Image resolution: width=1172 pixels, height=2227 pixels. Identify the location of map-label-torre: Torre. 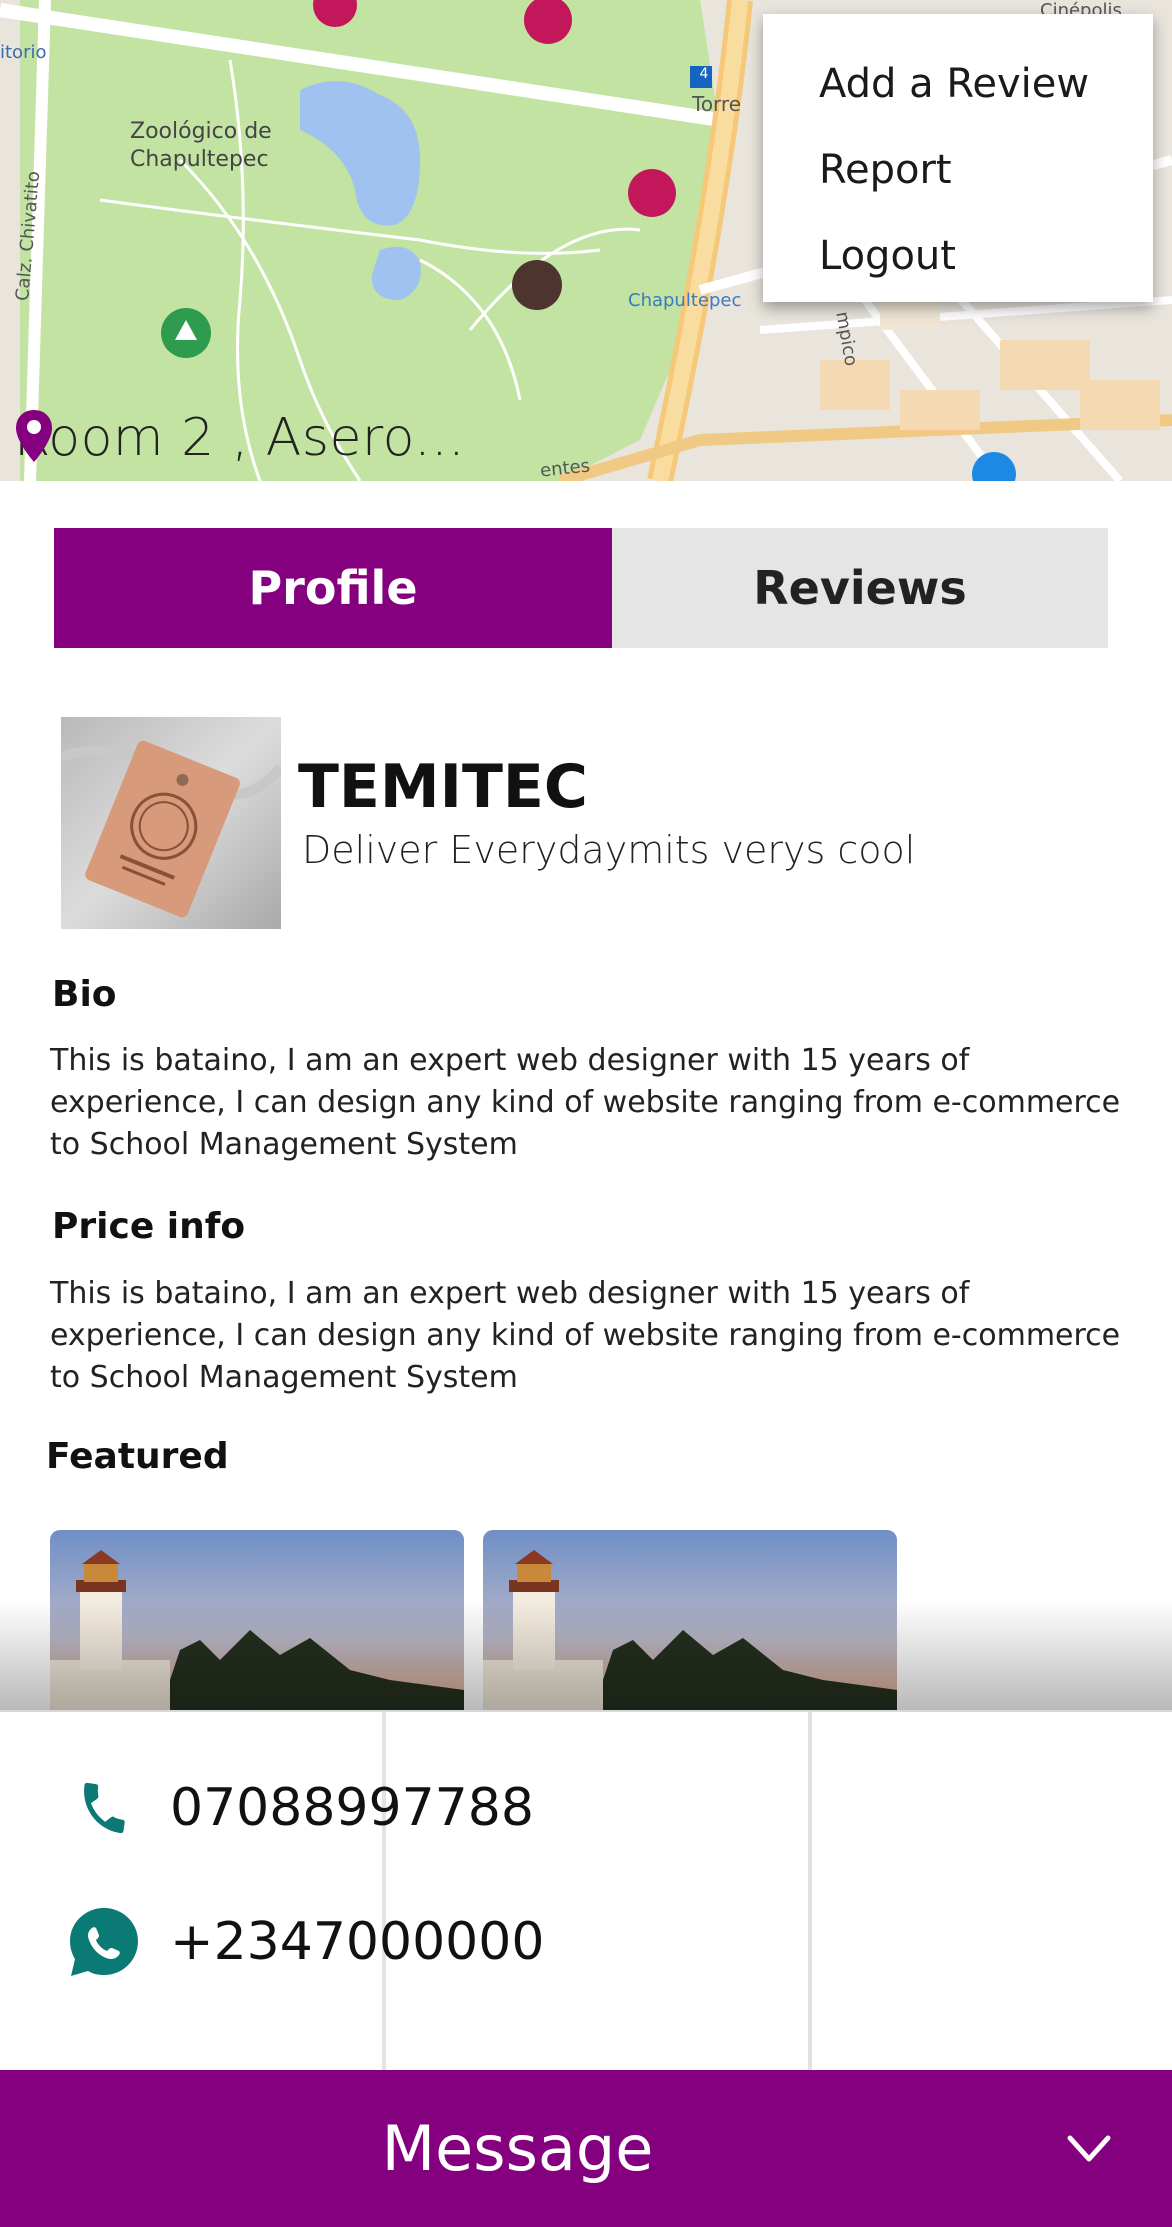
(717, 104).